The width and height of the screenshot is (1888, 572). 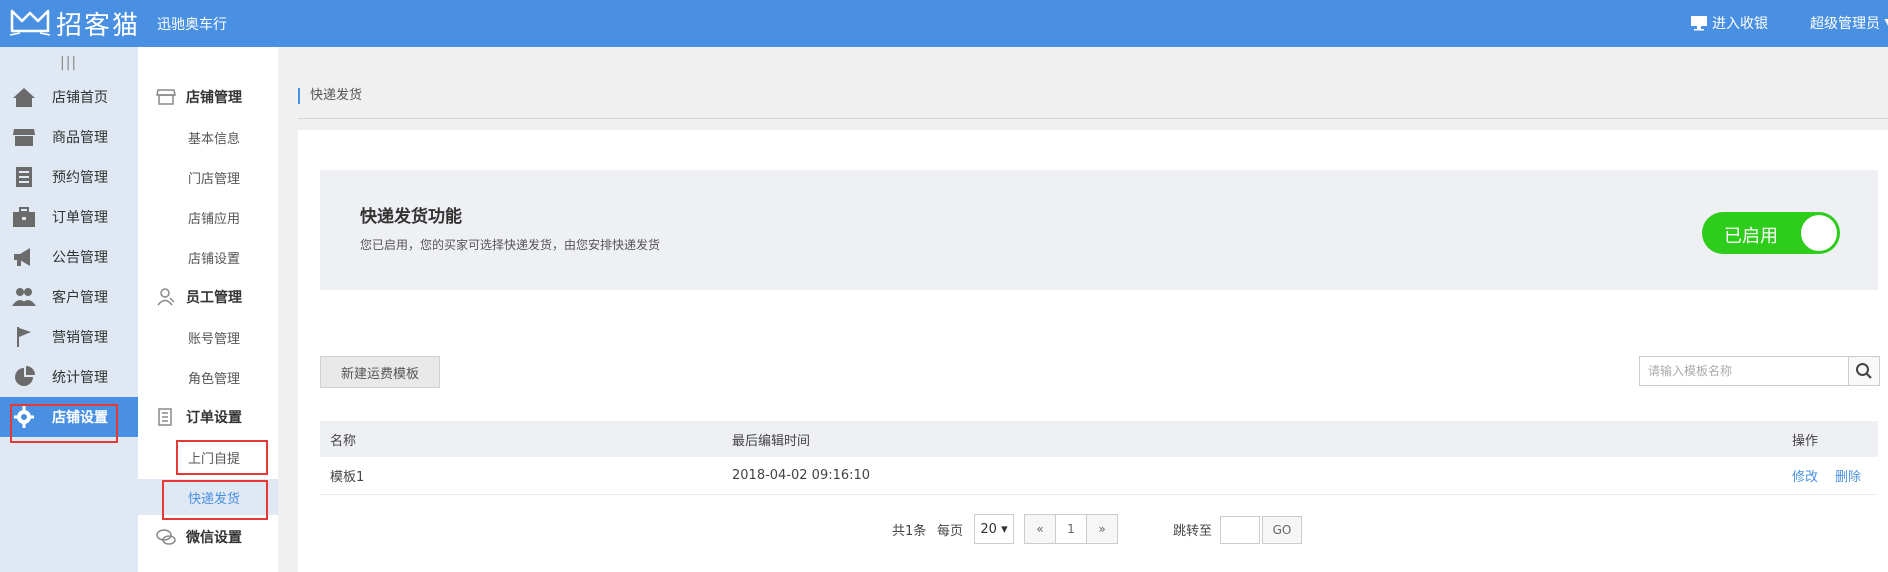 What do you see at coordinates (771, 441) in the screenshot?
I see `column-header-edited: 最后编辑时间` at bounding box center [771, 441].